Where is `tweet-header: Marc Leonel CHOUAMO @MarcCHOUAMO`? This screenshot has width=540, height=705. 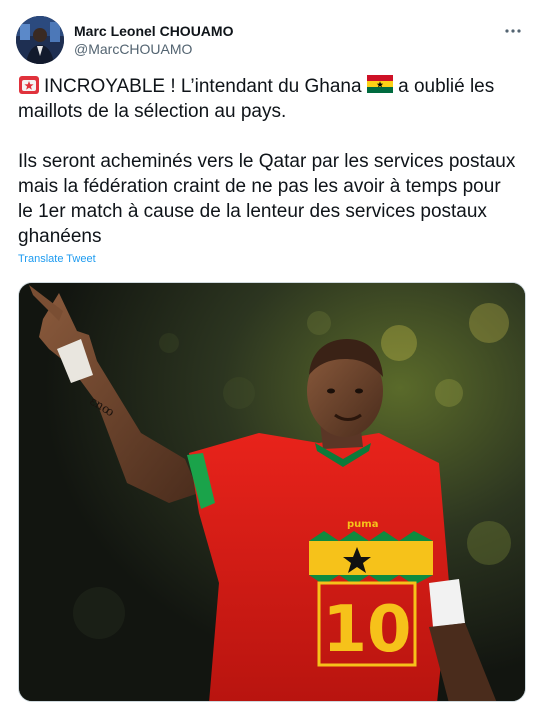 tweet-header: Marc Leonel CHOUAMO @MarcCHOUAMO is located at coordinates (270, 40).